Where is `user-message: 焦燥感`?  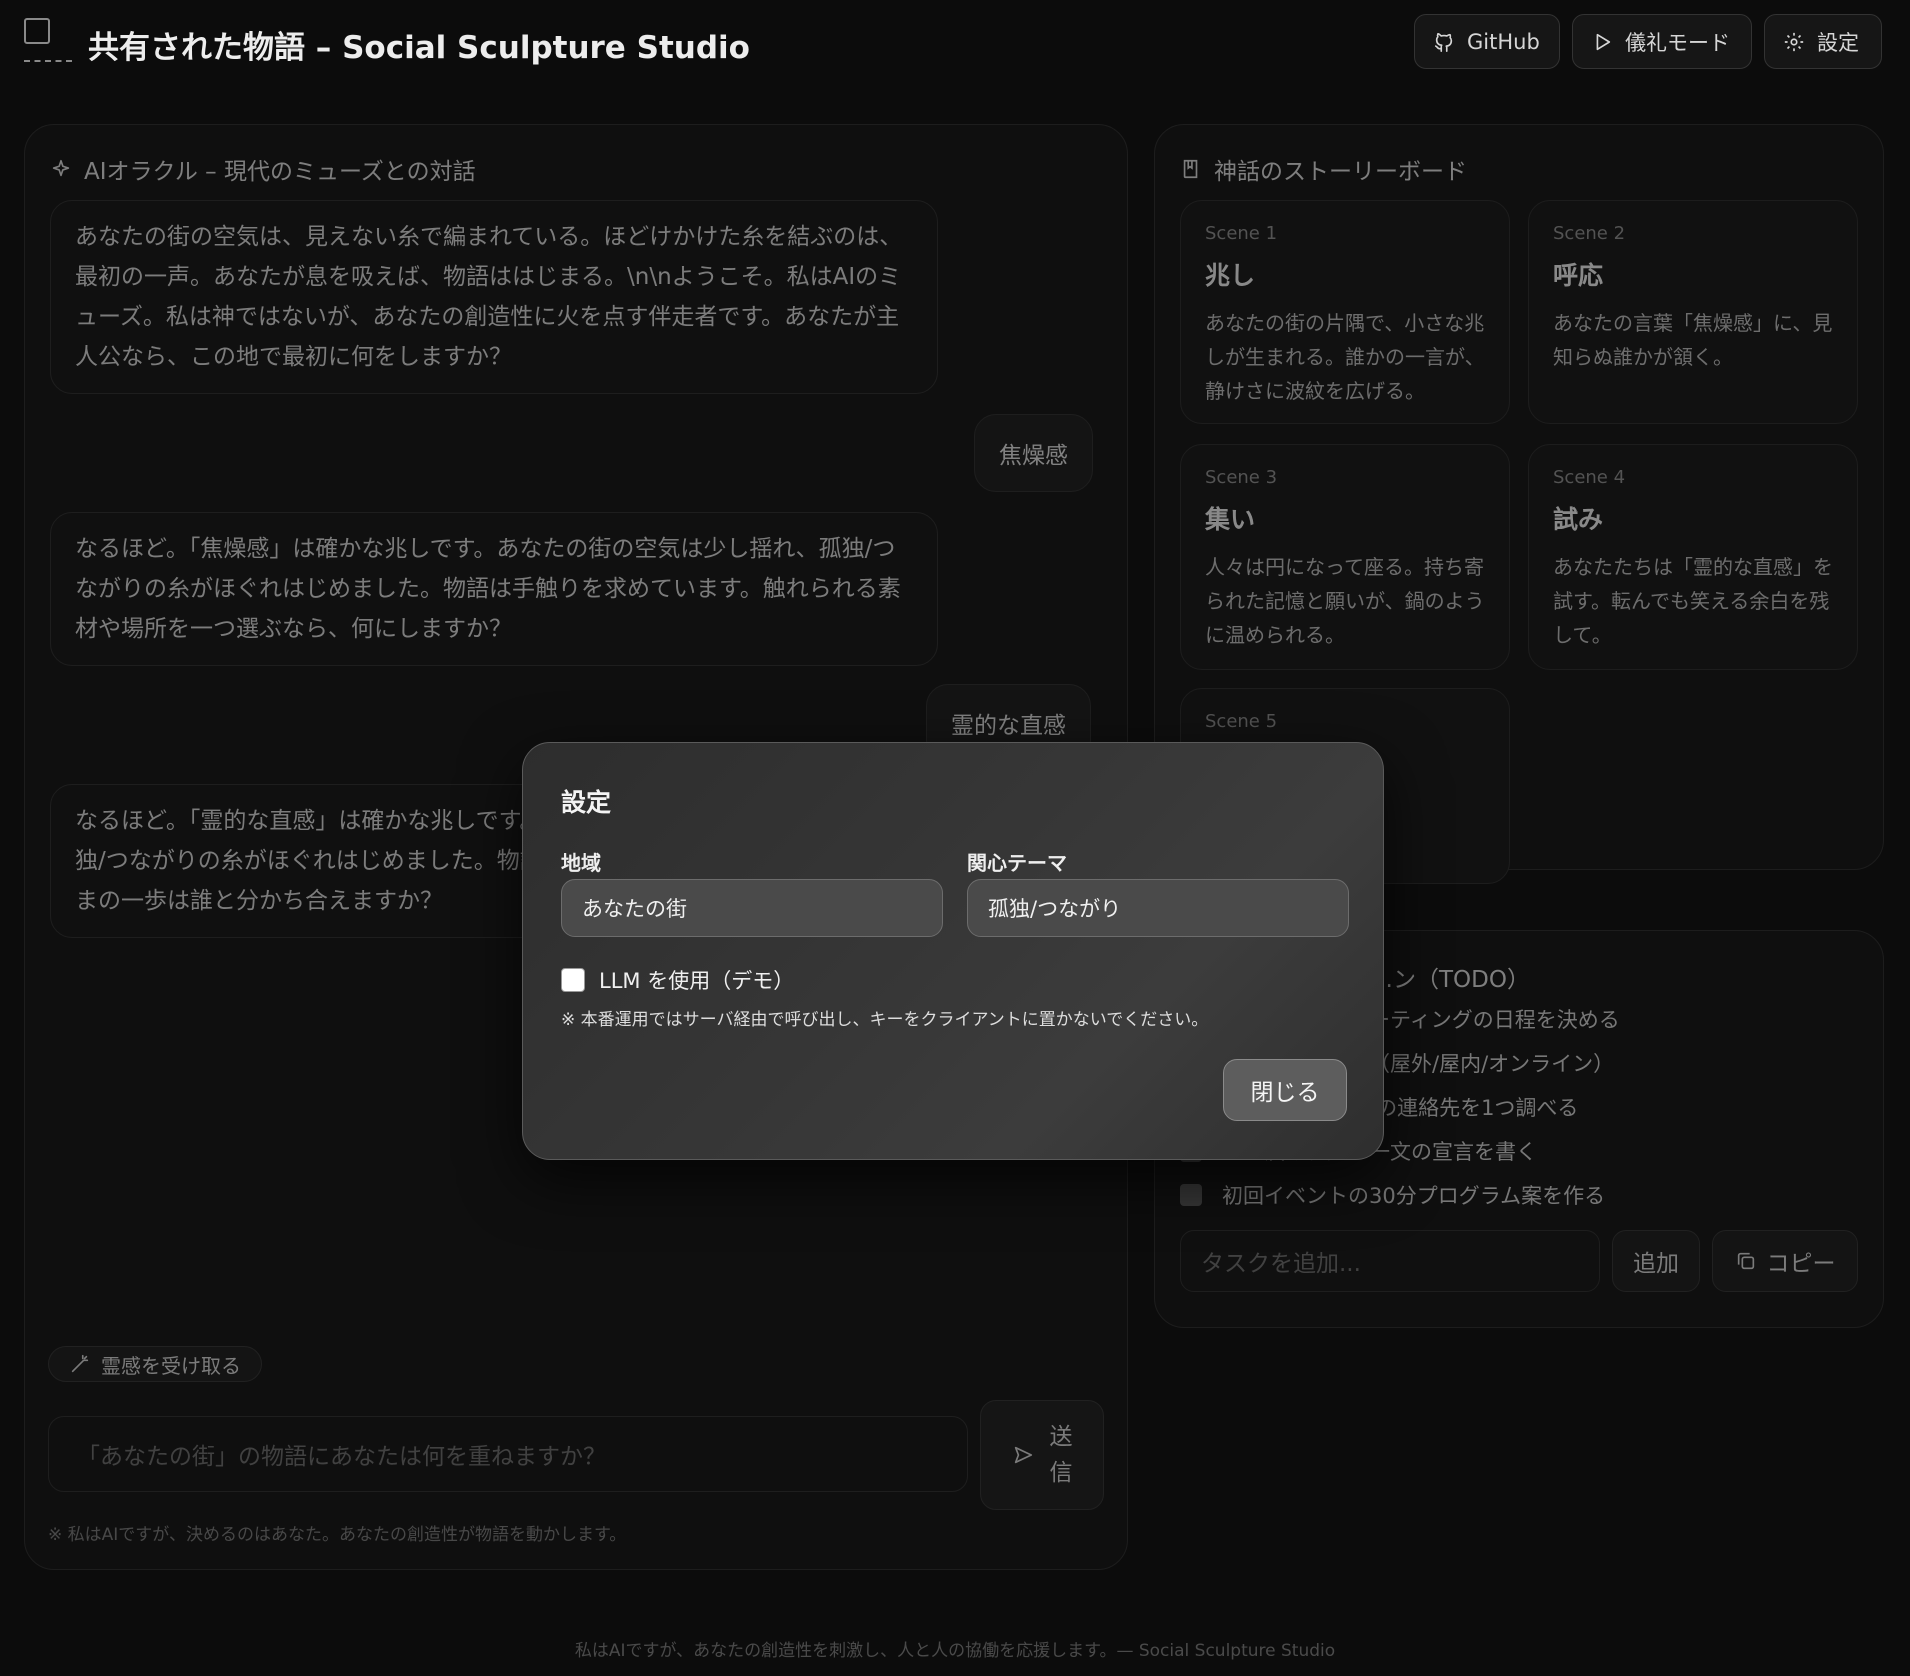
user-message: 焦燥感 is located at coordinates (1033, 453).